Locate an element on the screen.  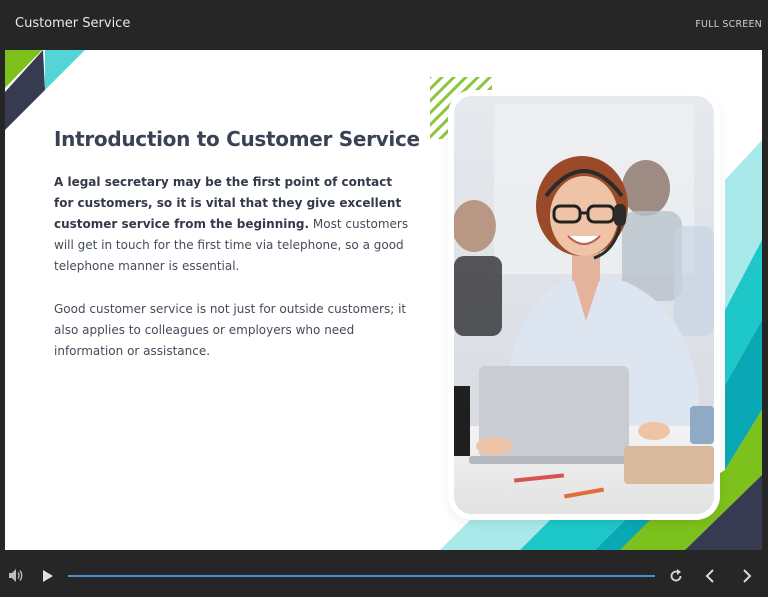
prev-icon is located at coordinates (710, 576).